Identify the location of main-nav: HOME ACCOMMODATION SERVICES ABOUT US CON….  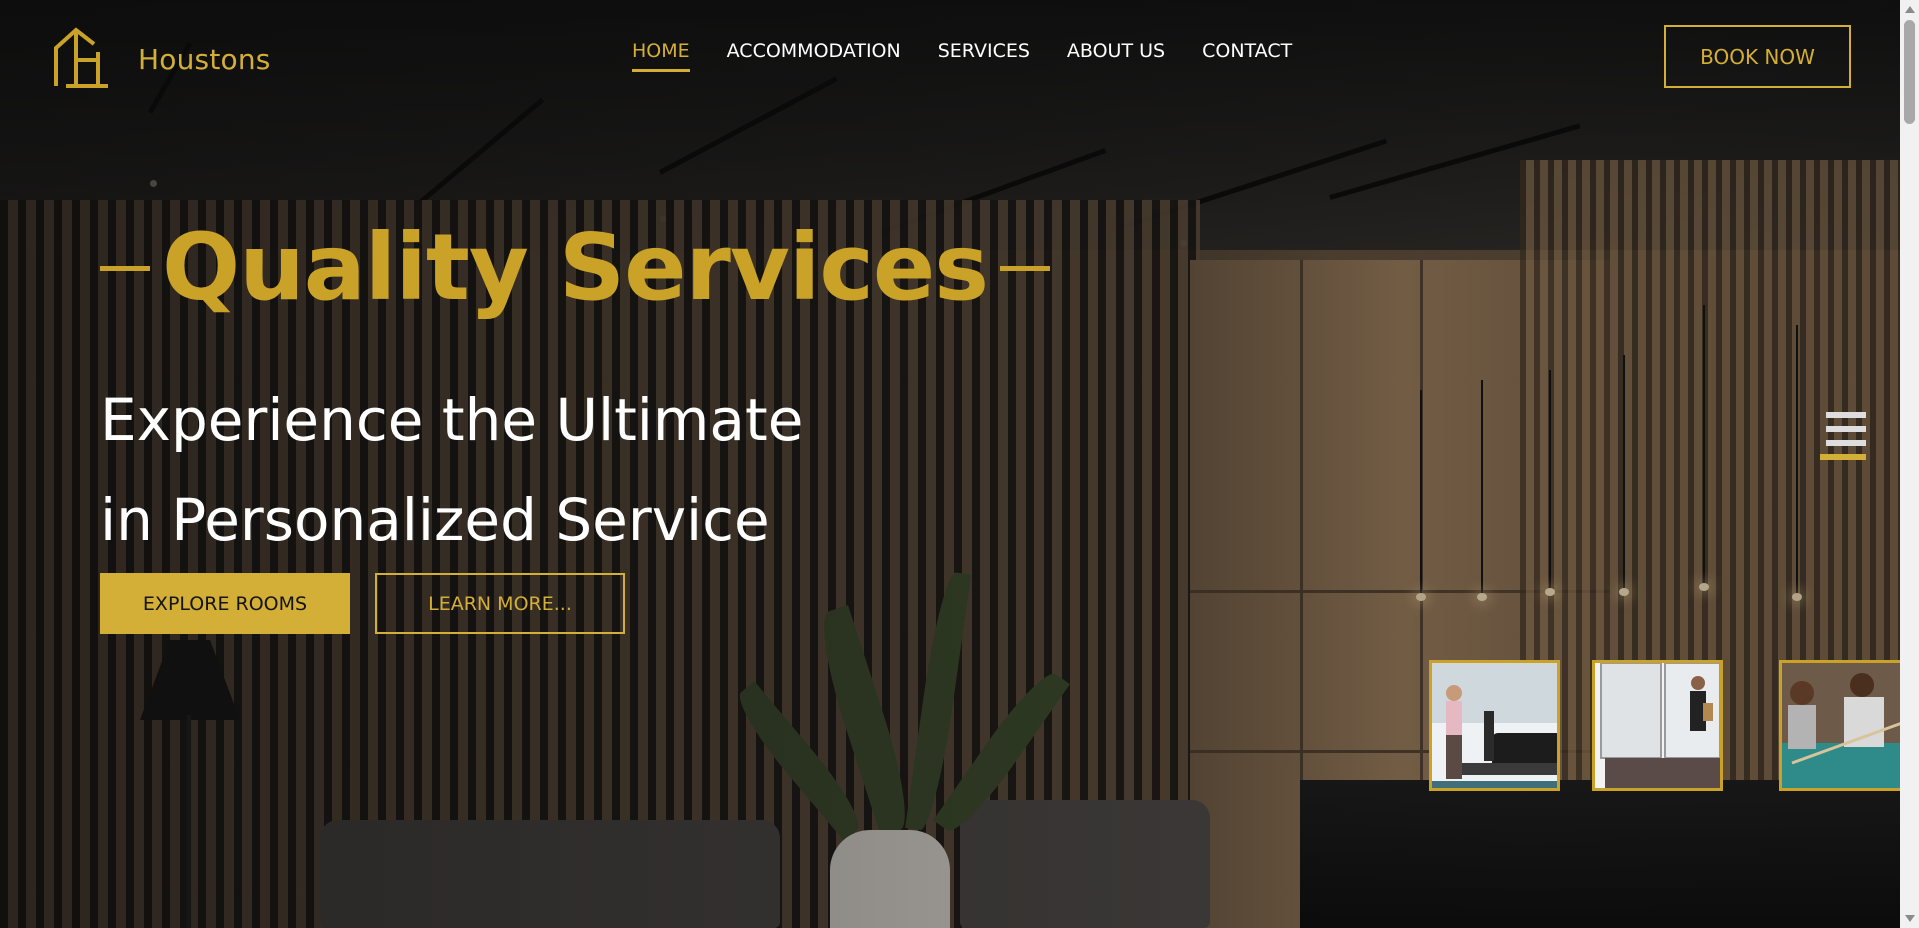
(962, 56).